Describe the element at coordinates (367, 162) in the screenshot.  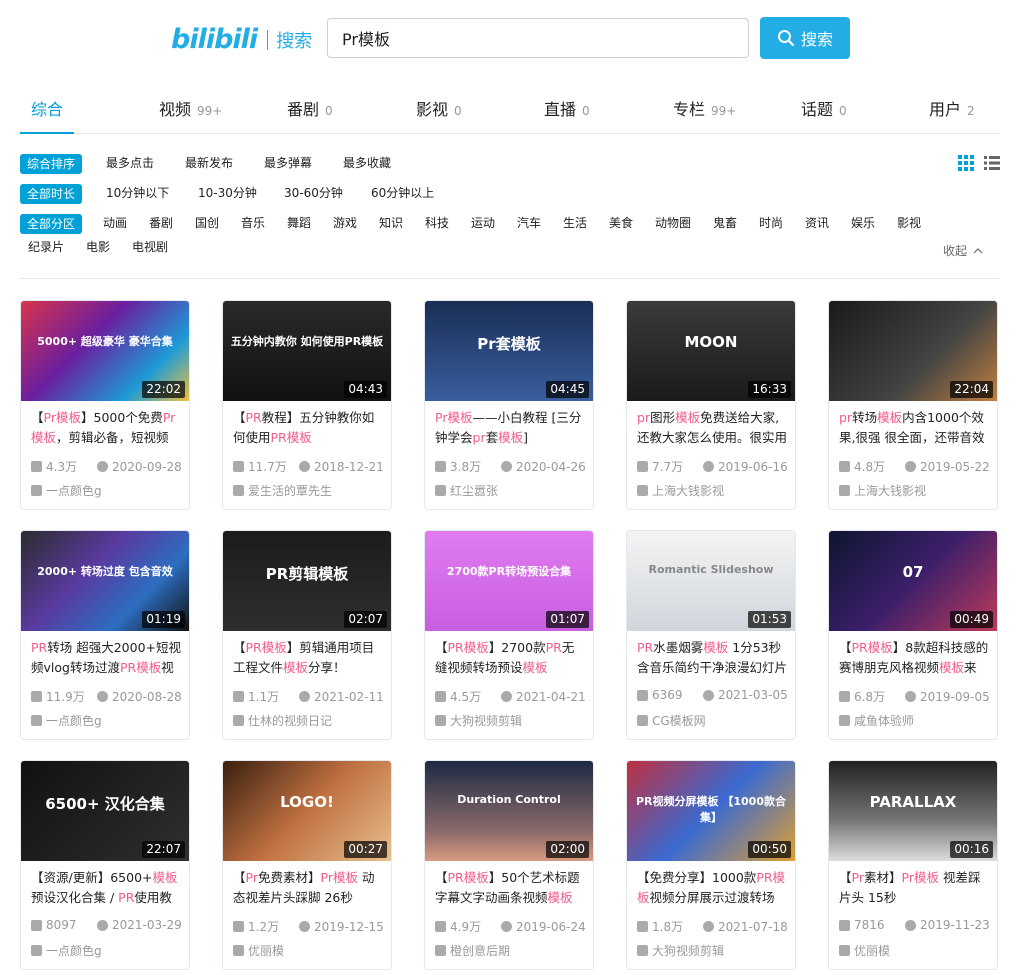
I see `filter-option: 最多收藏` at that location.